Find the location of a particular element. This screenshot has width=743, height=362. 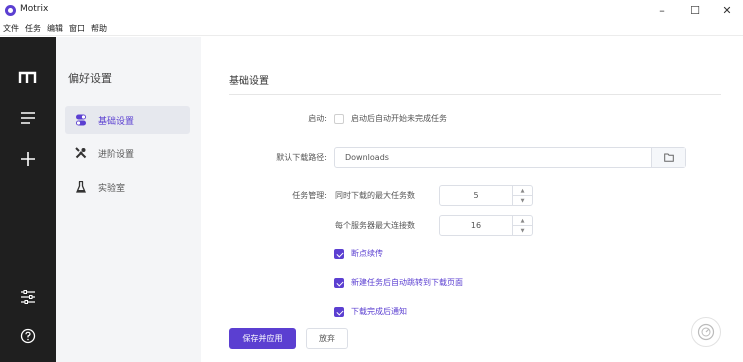

auto-jump-text: 新建任务后自动跳转到下载页面 is located at coordinates (407, 282).